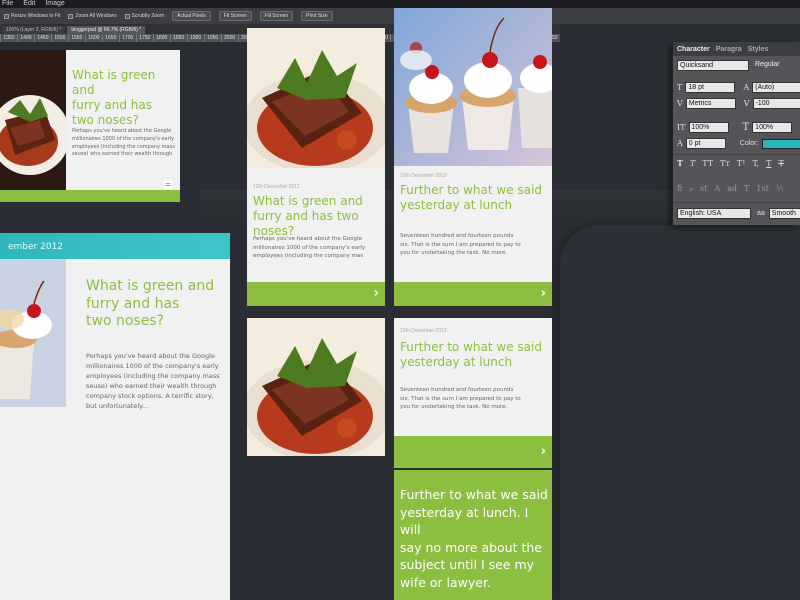 This screenshot has width=800, height=600. What do you see at coordinates (29, 4) in the screenshot?
I see `menu-edit: Edit` at bounding box center [29, 4].